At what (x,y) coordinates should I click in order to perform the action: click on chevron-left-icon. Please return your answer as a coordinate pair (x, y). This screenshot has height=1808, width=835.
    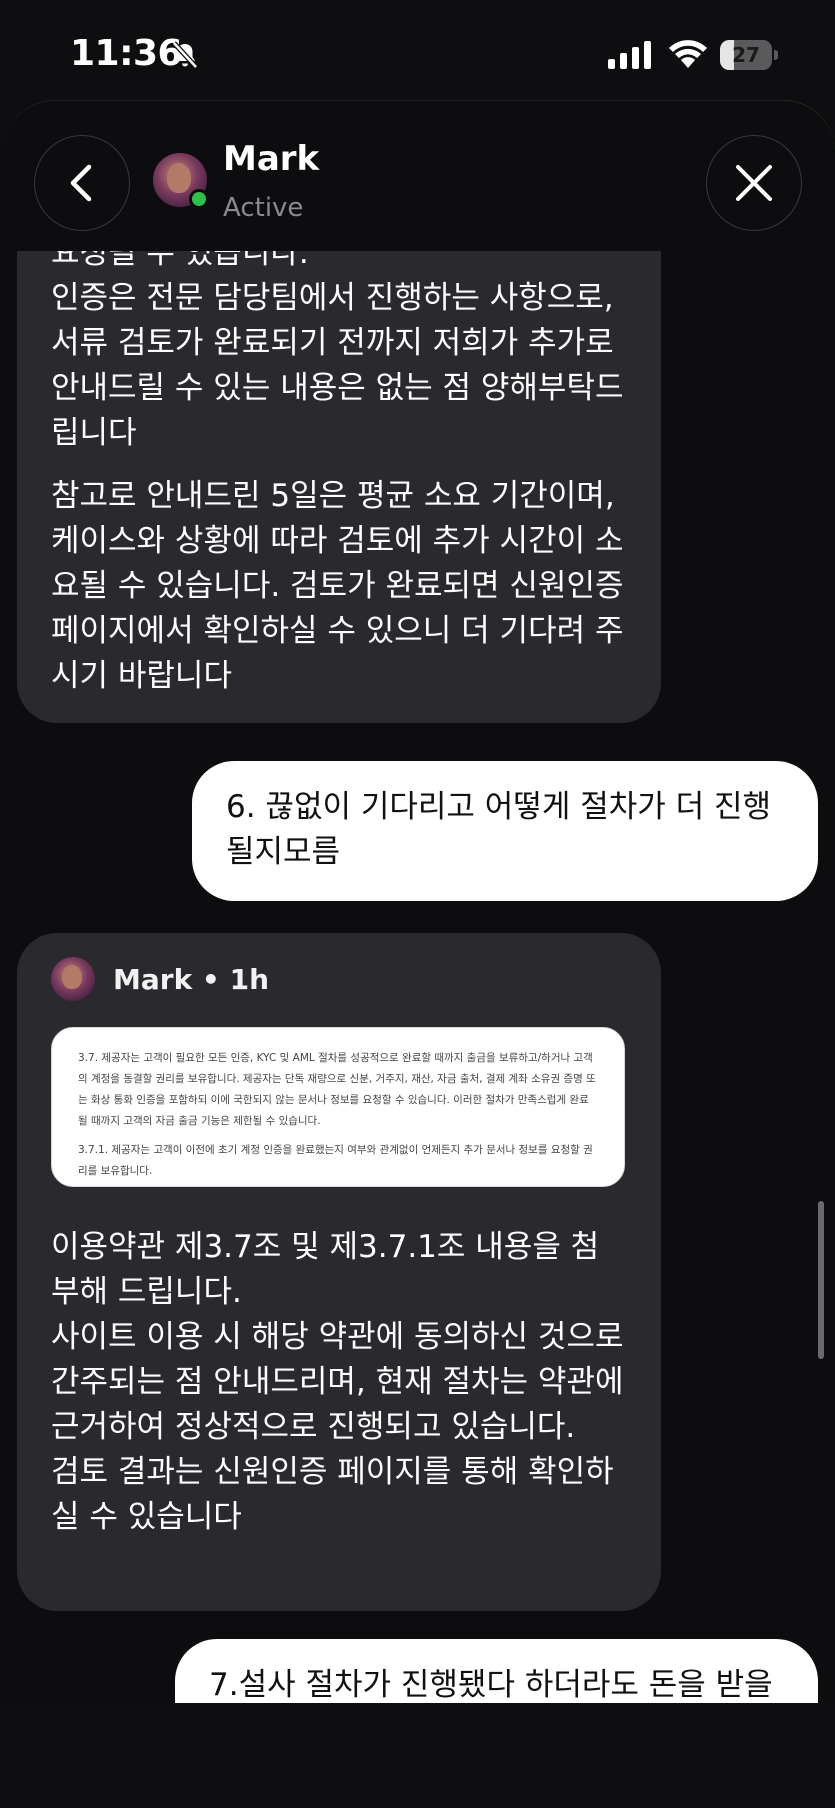
    Looking at the image, I should click on (81, 183).